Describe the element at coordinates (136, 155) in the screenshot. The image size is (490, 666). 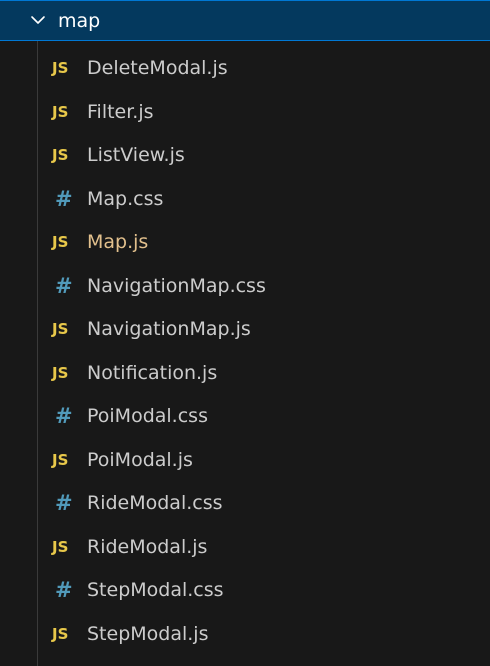
I see `file-name: ListView.js` at that location.